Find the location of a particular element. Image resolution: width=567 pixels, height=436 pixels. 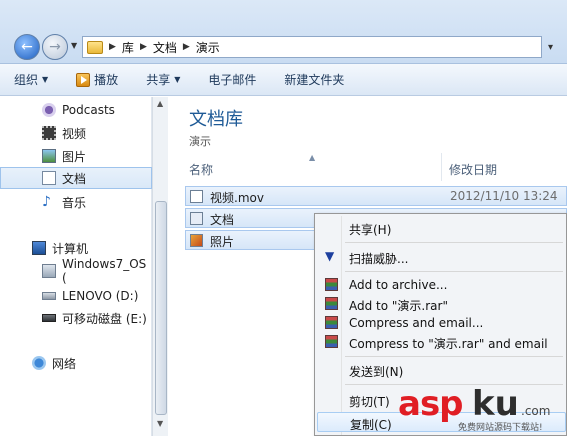

new-folder-label: 新建文件夹 is located at coordinates (314, 80).